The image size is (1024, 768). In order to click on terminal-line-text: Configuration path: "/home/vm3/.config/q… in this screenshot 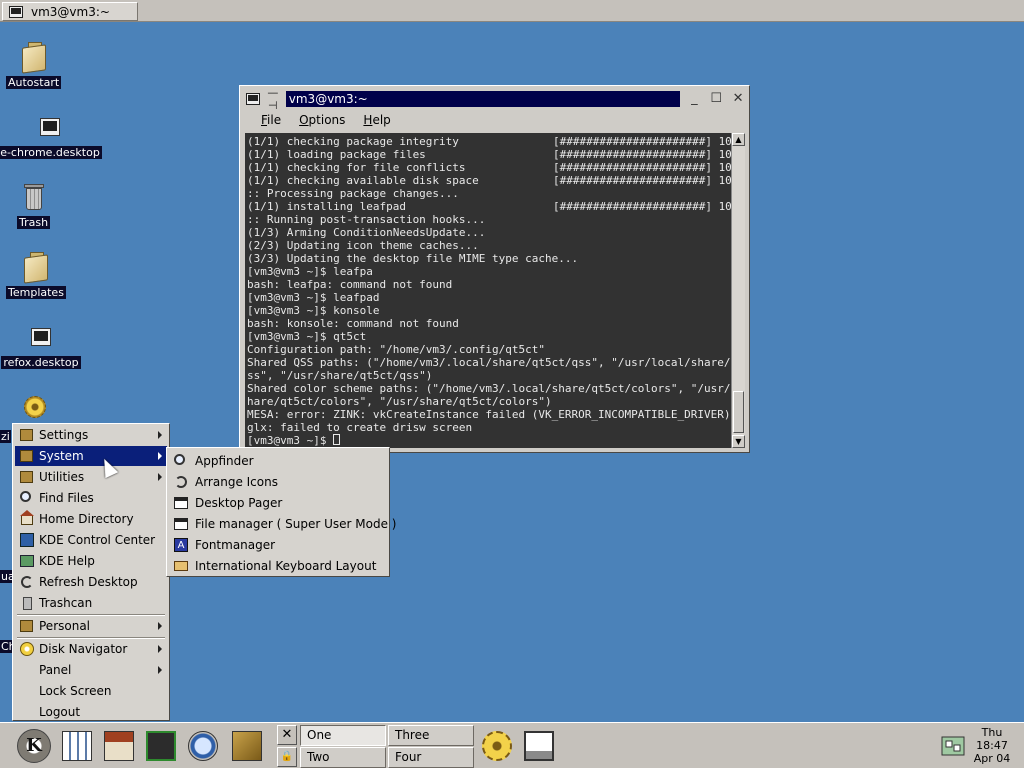, I will do `click(396, 349)`.